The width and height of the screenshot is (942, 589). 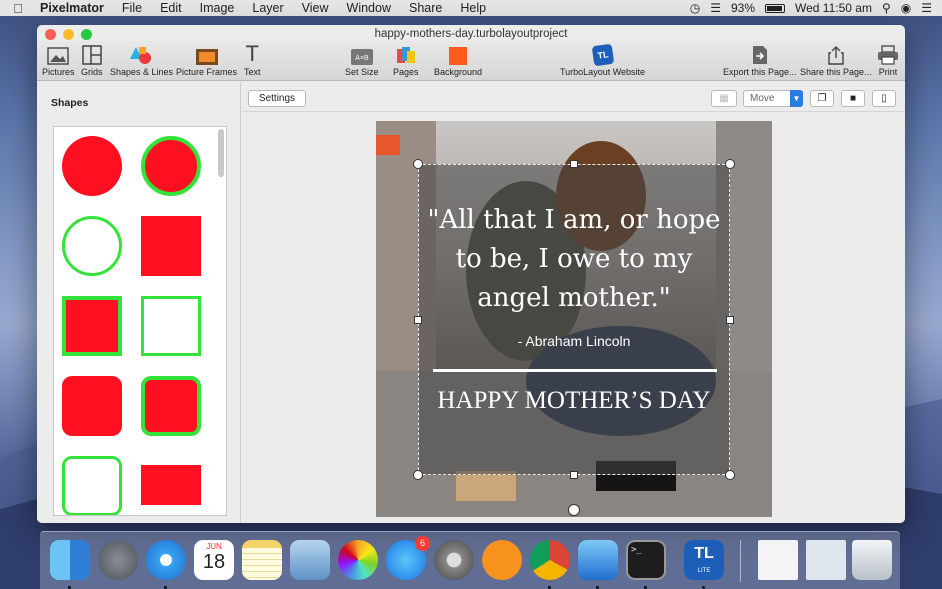 What do you see at coordinates (252, 53) in the screenshot?
I see `text-icon: T` at bounding box center [252, 53].